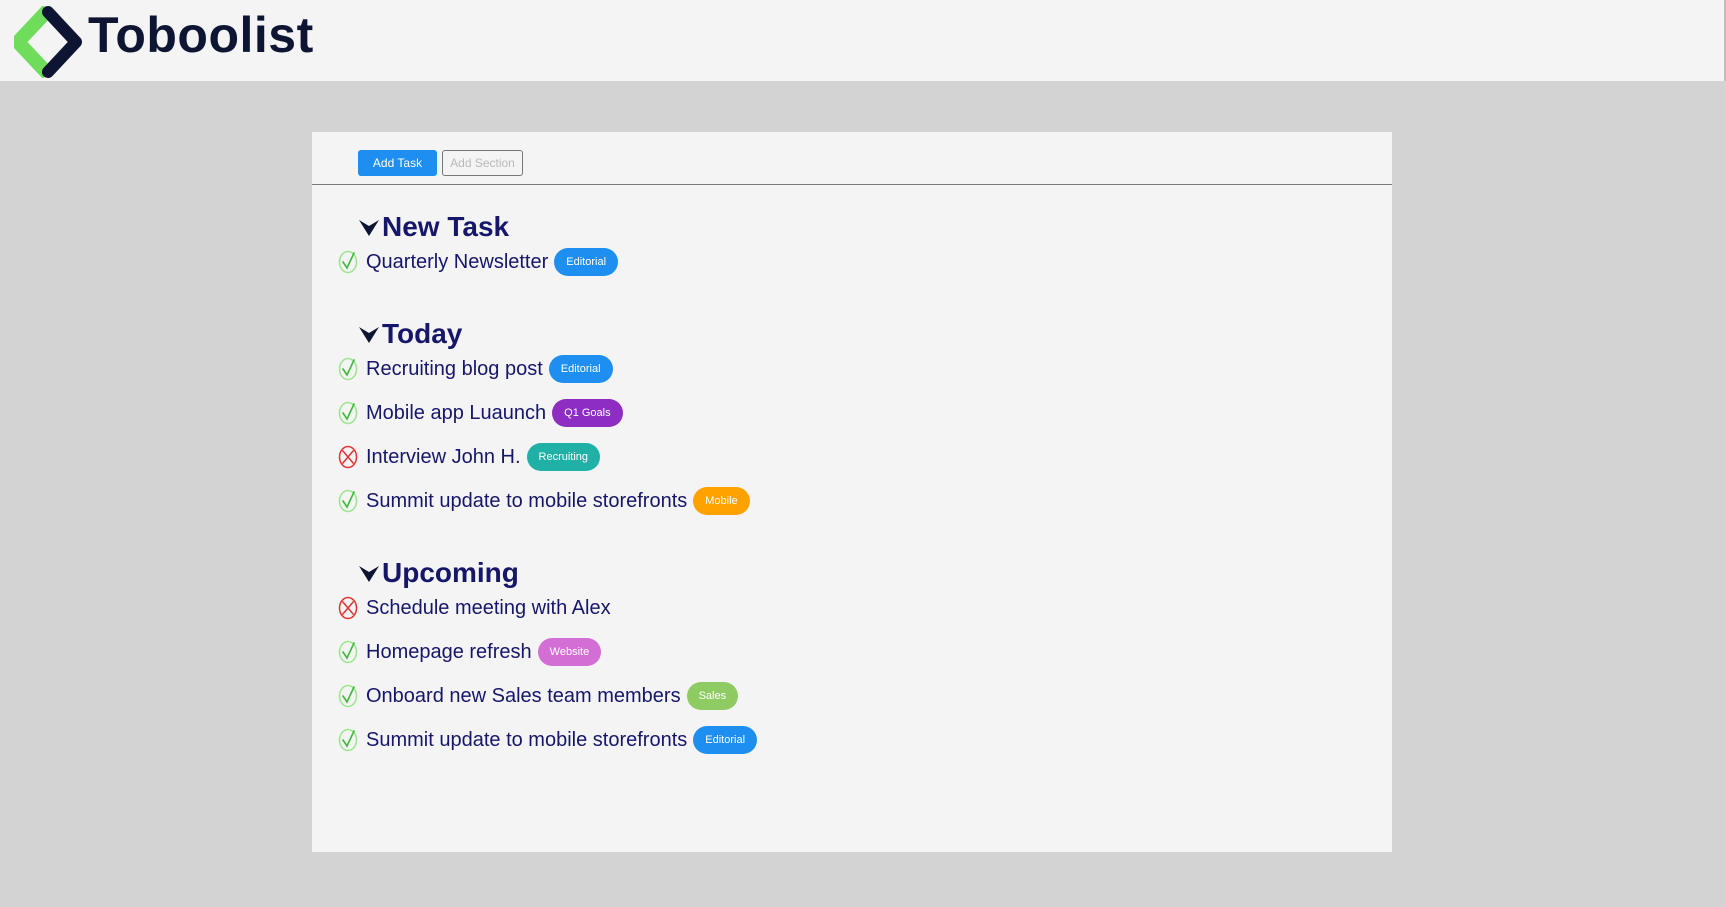 Image resolution: width=1726 pixels, height=907 pixels. What do you see at coordinates (443, 456) in the screenshot?
I see `task-text: Interview John H.` at bounding box center [443, 456].